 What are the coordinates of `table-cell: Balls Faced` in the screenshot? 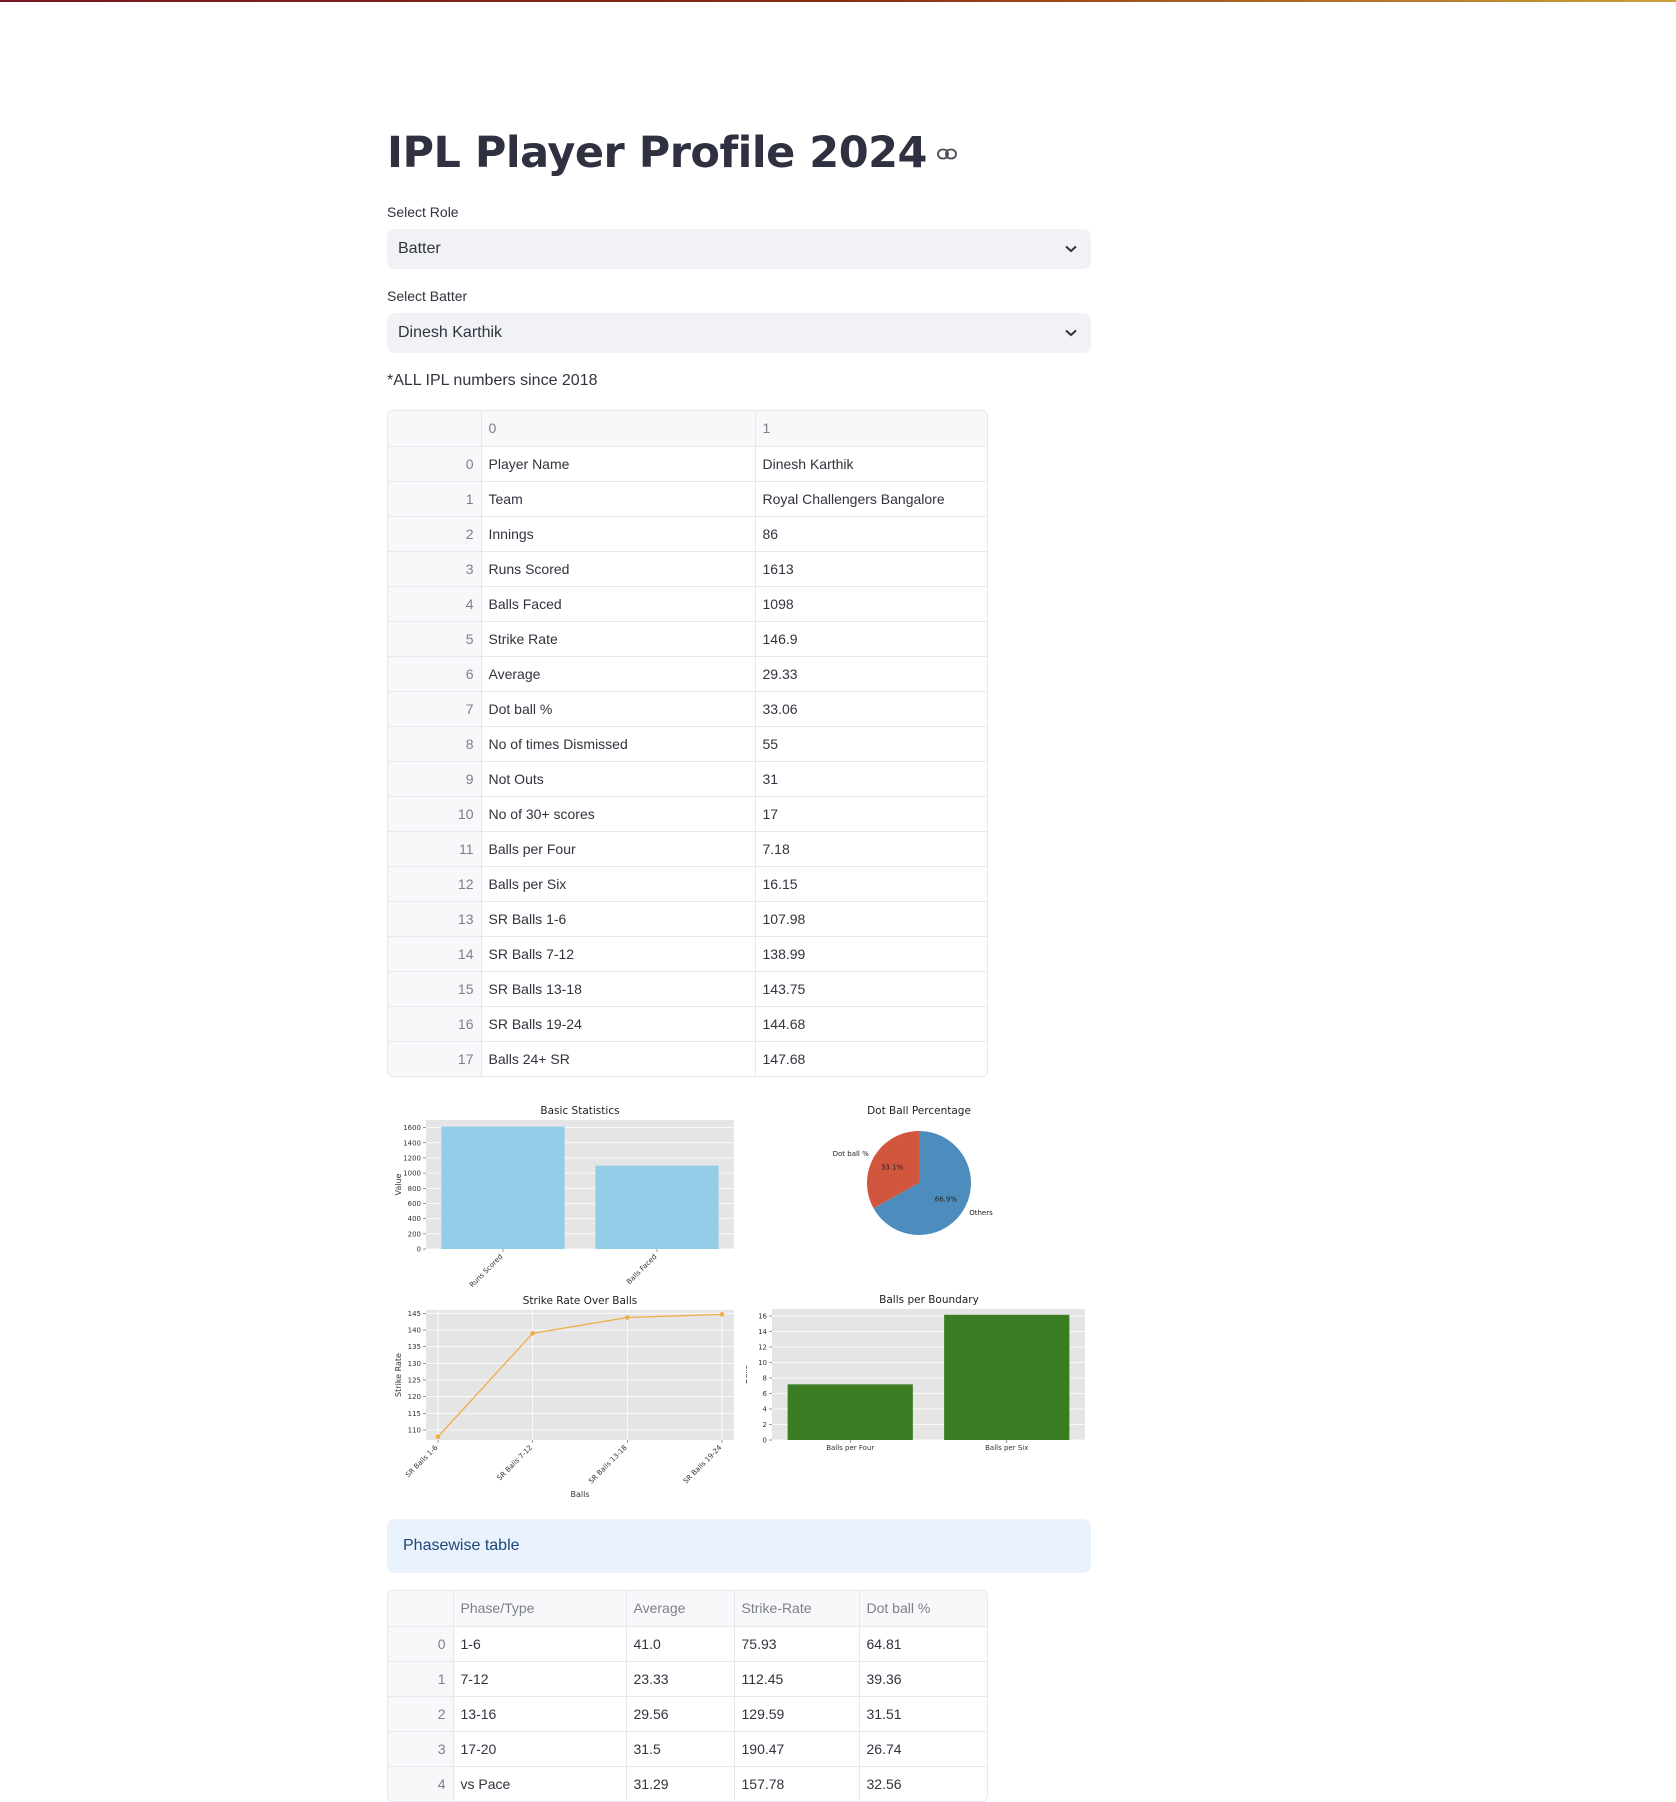 It's located at (618, 603).